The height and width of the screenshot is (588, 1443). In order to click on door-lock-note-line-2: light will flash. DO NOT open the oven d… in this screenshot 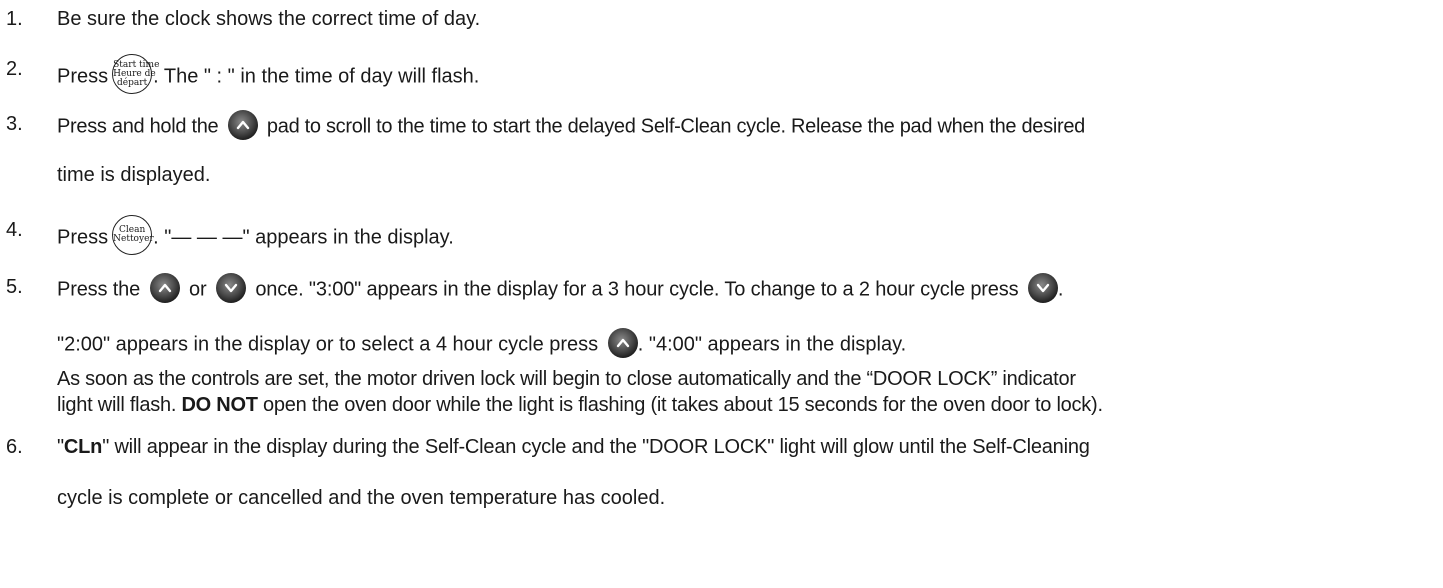, I will do `click(580, 405)`.